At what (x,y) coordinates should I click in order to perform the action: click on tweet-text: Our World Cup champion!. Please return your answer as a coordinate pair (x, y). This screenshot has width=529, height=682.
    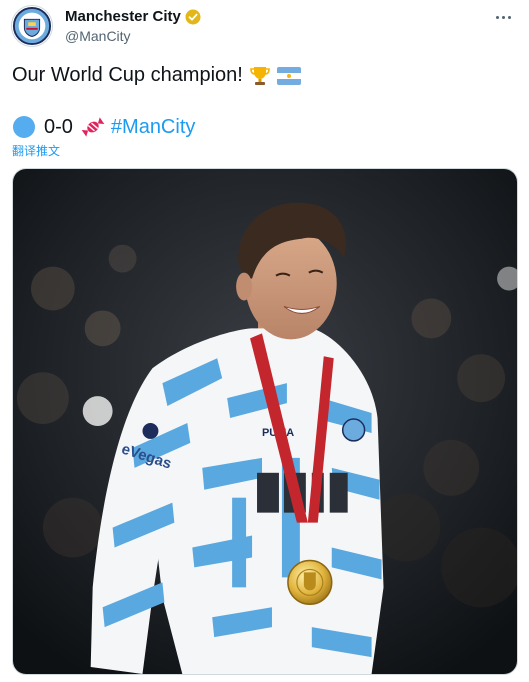
    Looking at the image, I should click on (127, 75).